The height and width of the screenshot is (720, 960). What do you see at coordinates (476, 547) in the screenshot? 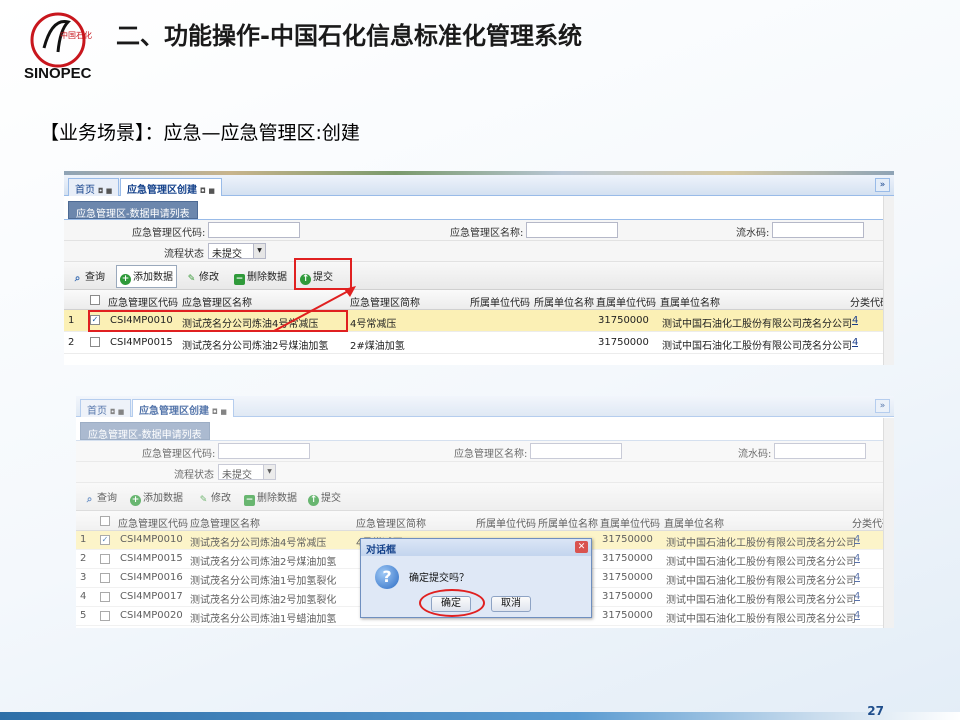
I see `dialog-title-bar: 对话框 ✕` at bounding box center [476, 547].